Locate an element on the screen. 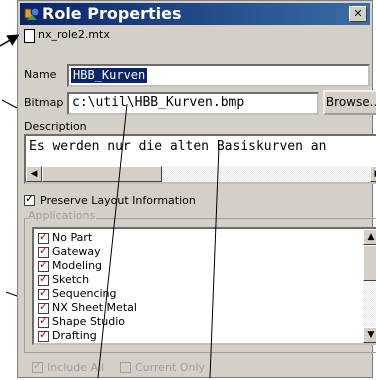  name-value: HBB_Kurven is located at coordinates (109, 75).